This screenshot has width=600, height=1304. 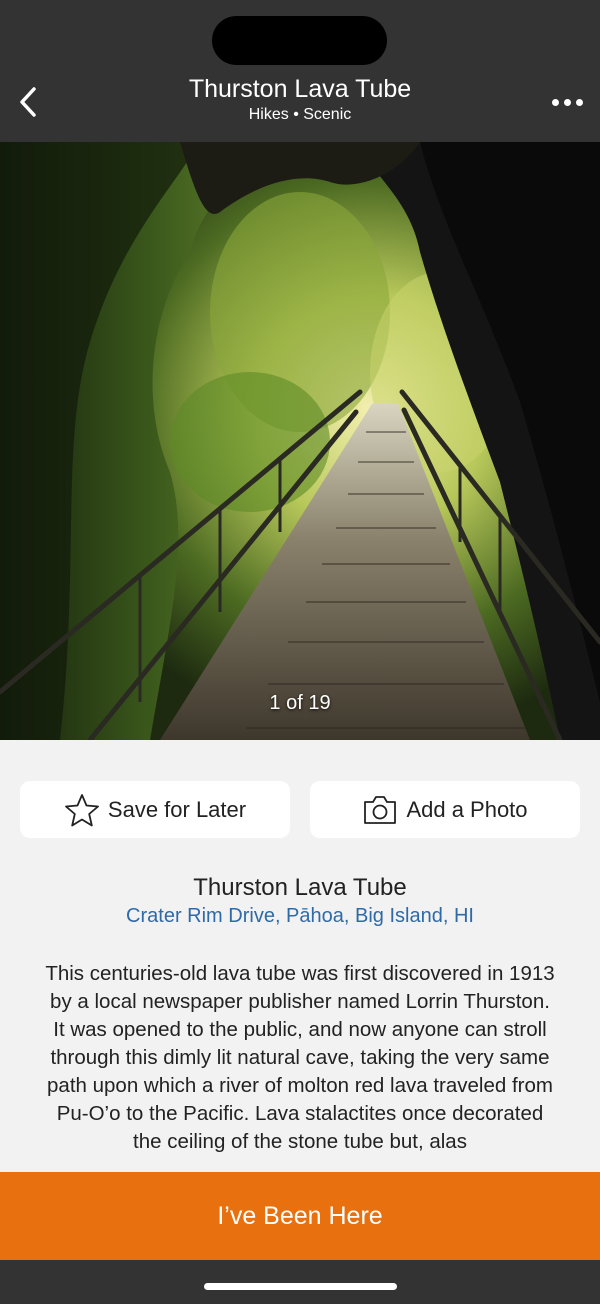 I want to click on home-indicator, so click(x=300, y=1286).